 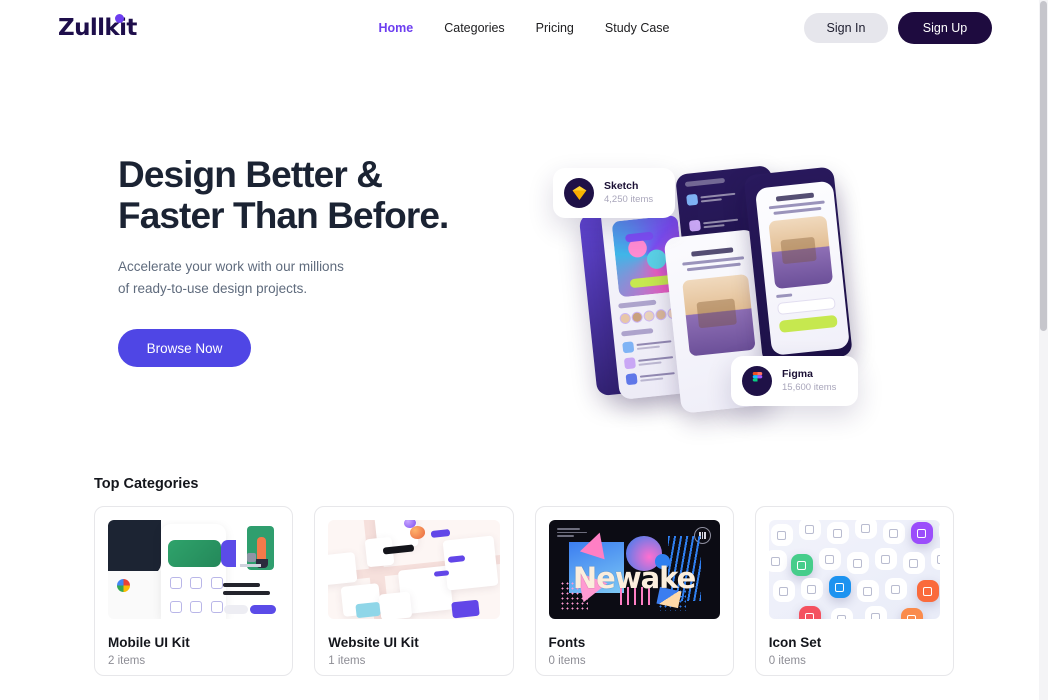 I want to click on category-card-website-ui-kit: Website UI Kit 1 items, so click(x=414, y=591).